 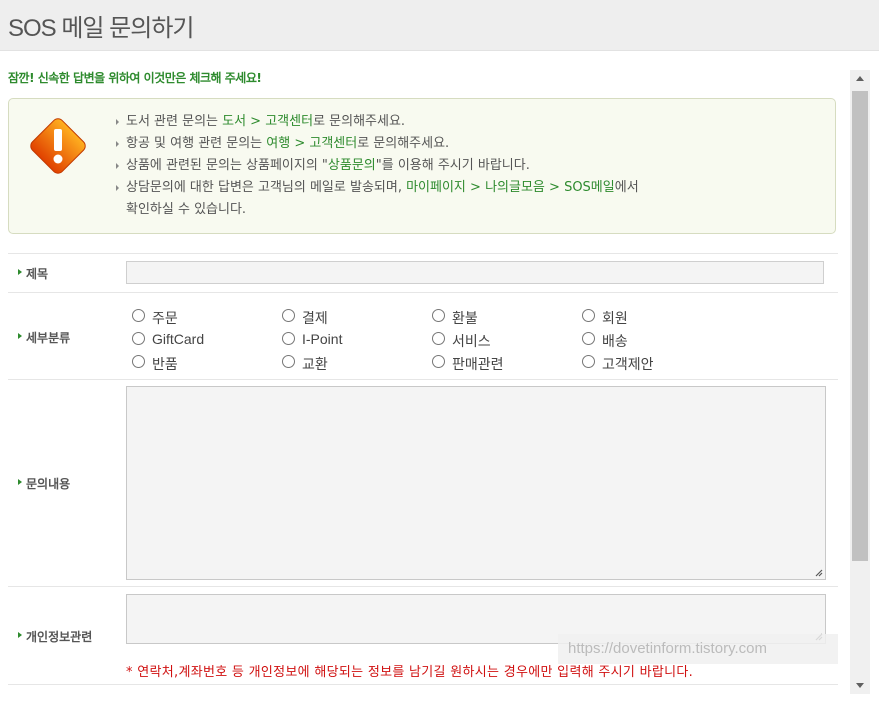 I want to click on arrow-up-icon, so click(x=860, y=78).